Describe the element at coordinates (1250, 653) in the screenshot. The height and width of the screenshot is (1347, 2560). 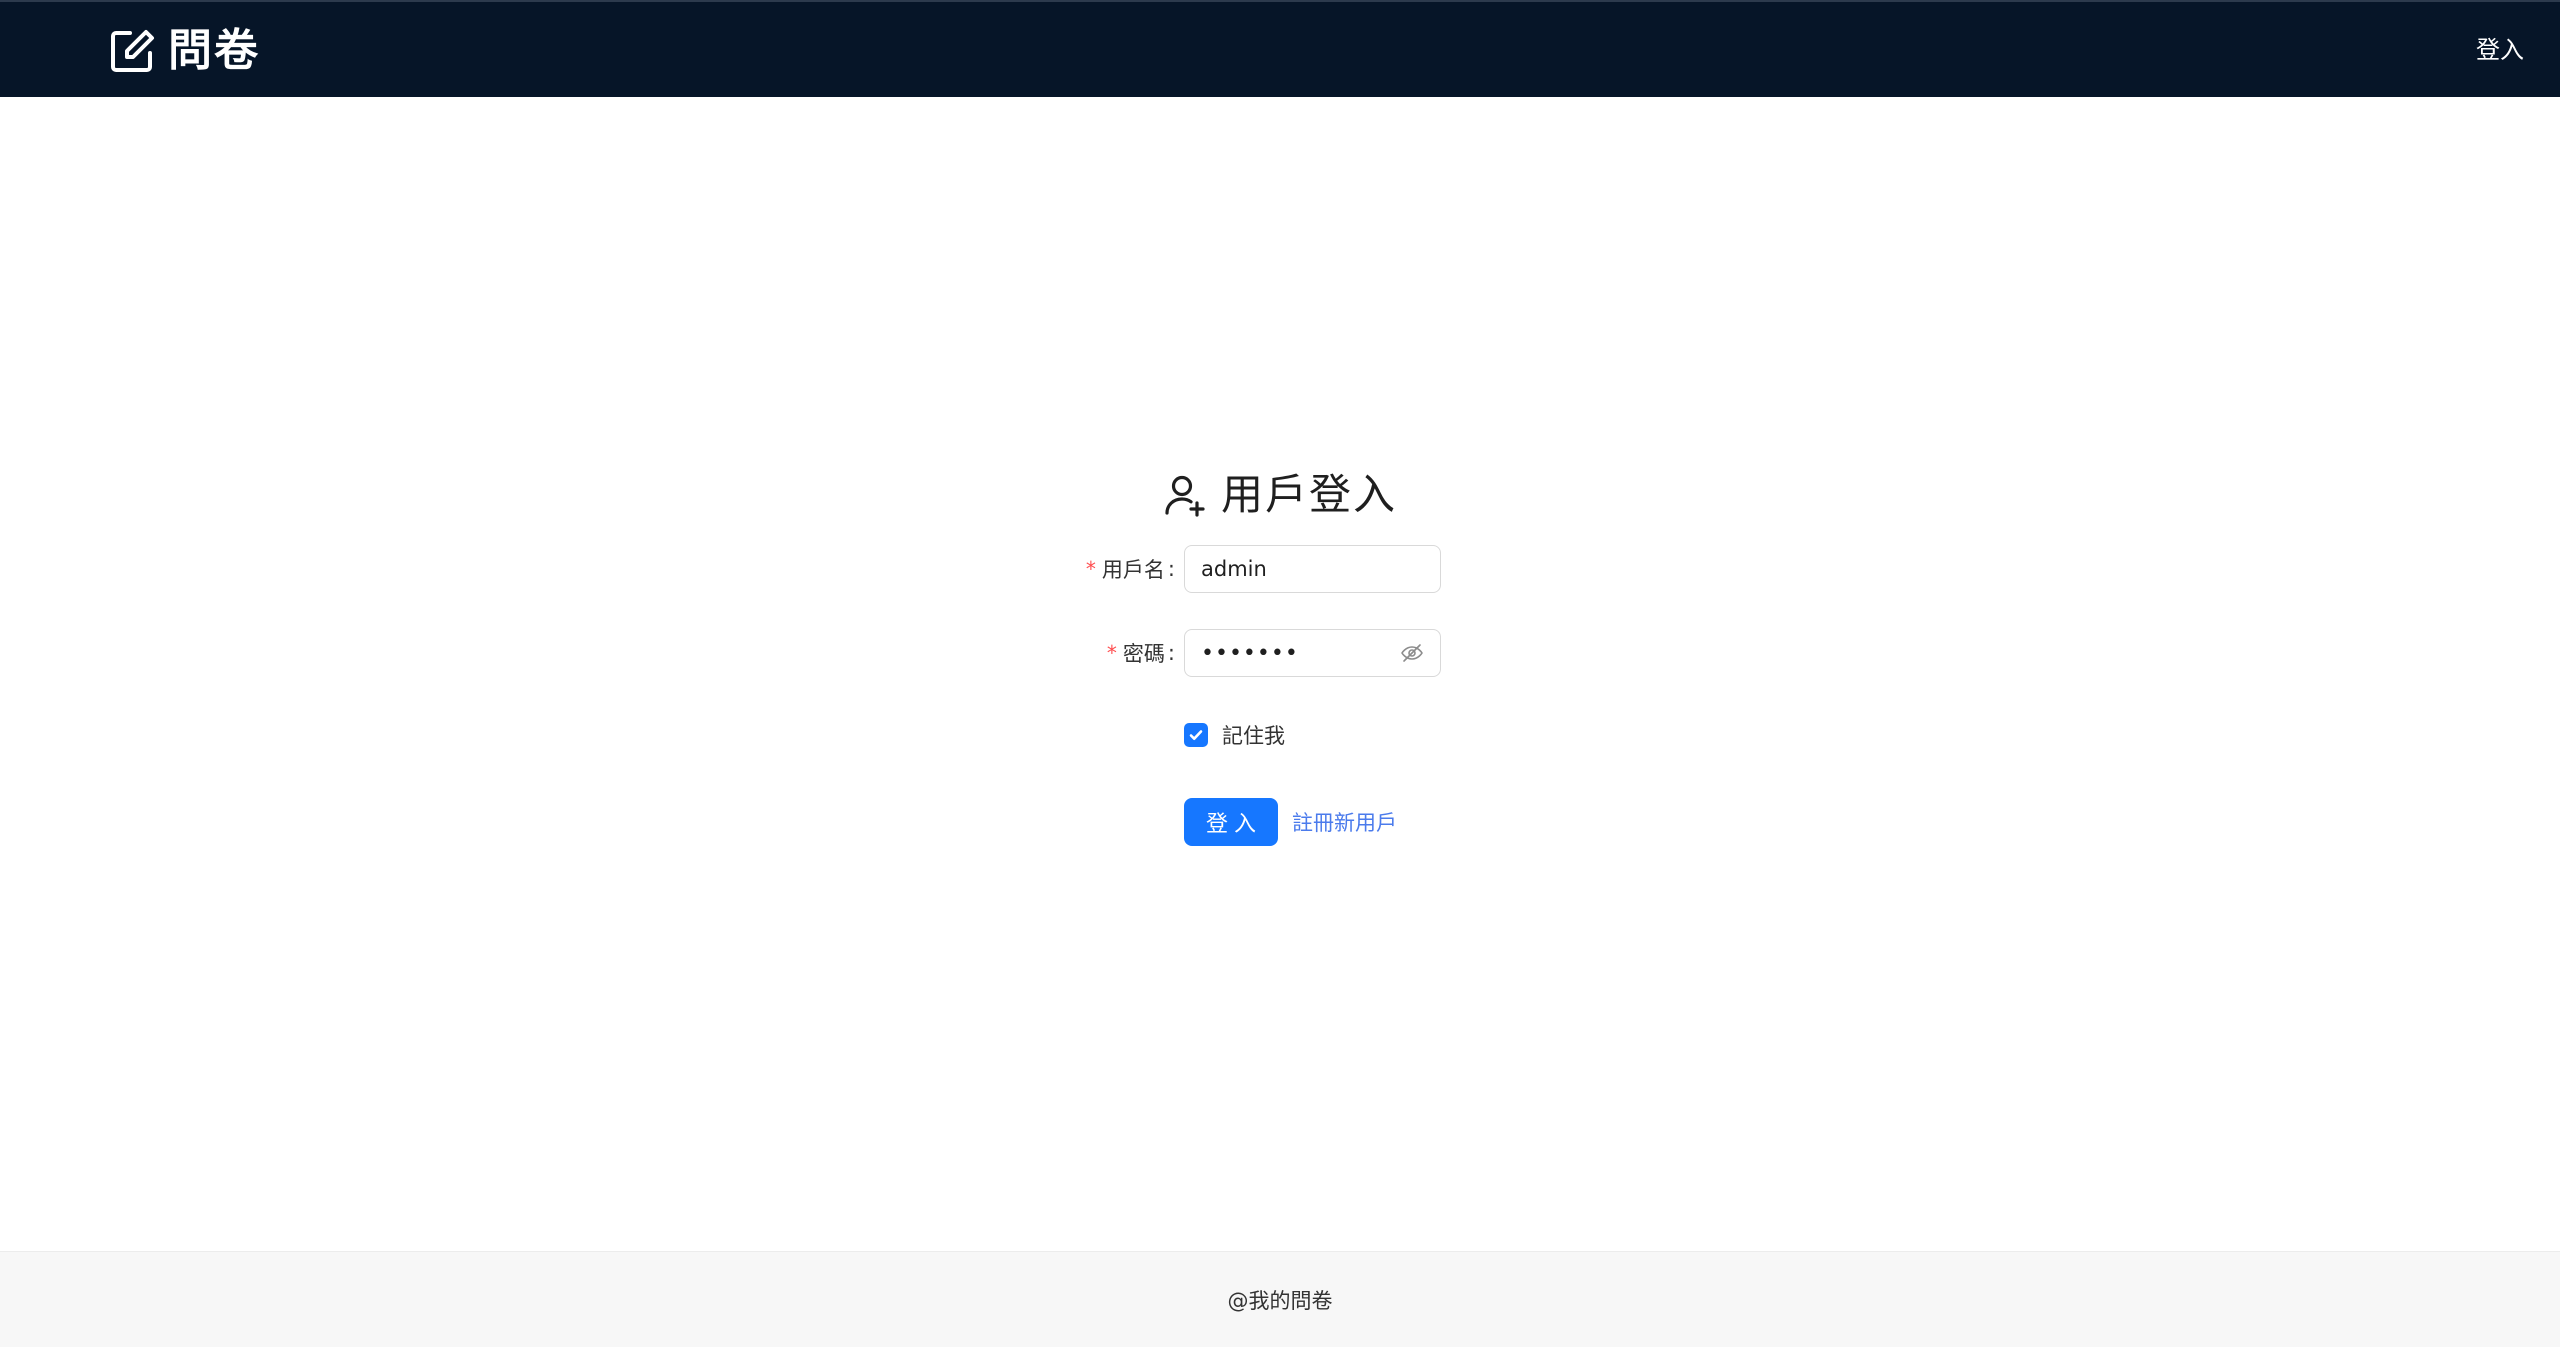
I see `password-value: •••••••` at that location.